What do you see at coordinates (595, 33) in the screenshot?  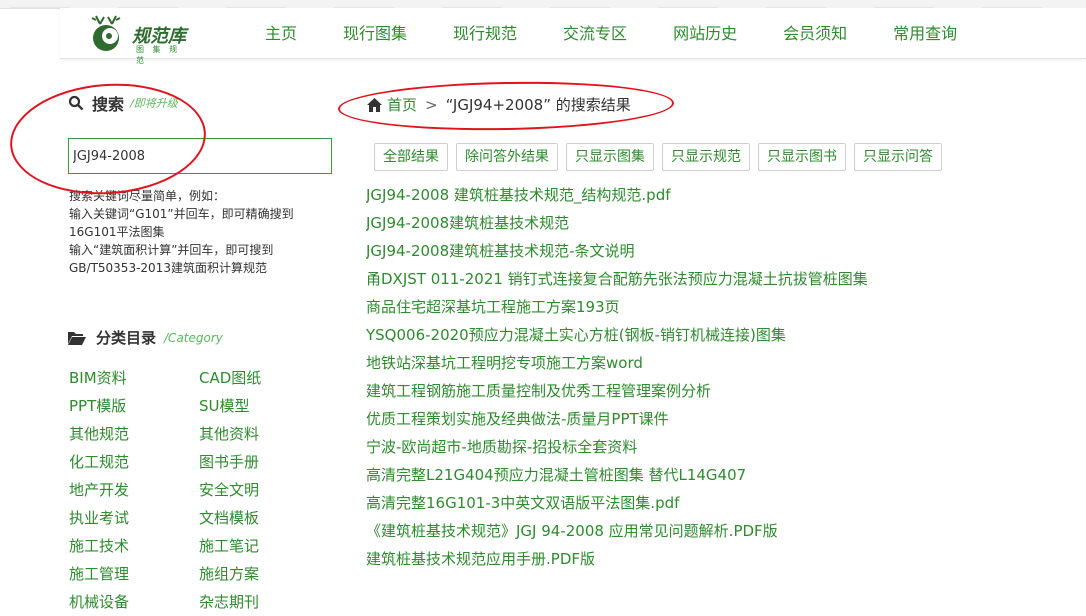 I see `nav-community: 交流专区` at bounding box center [595, 33].